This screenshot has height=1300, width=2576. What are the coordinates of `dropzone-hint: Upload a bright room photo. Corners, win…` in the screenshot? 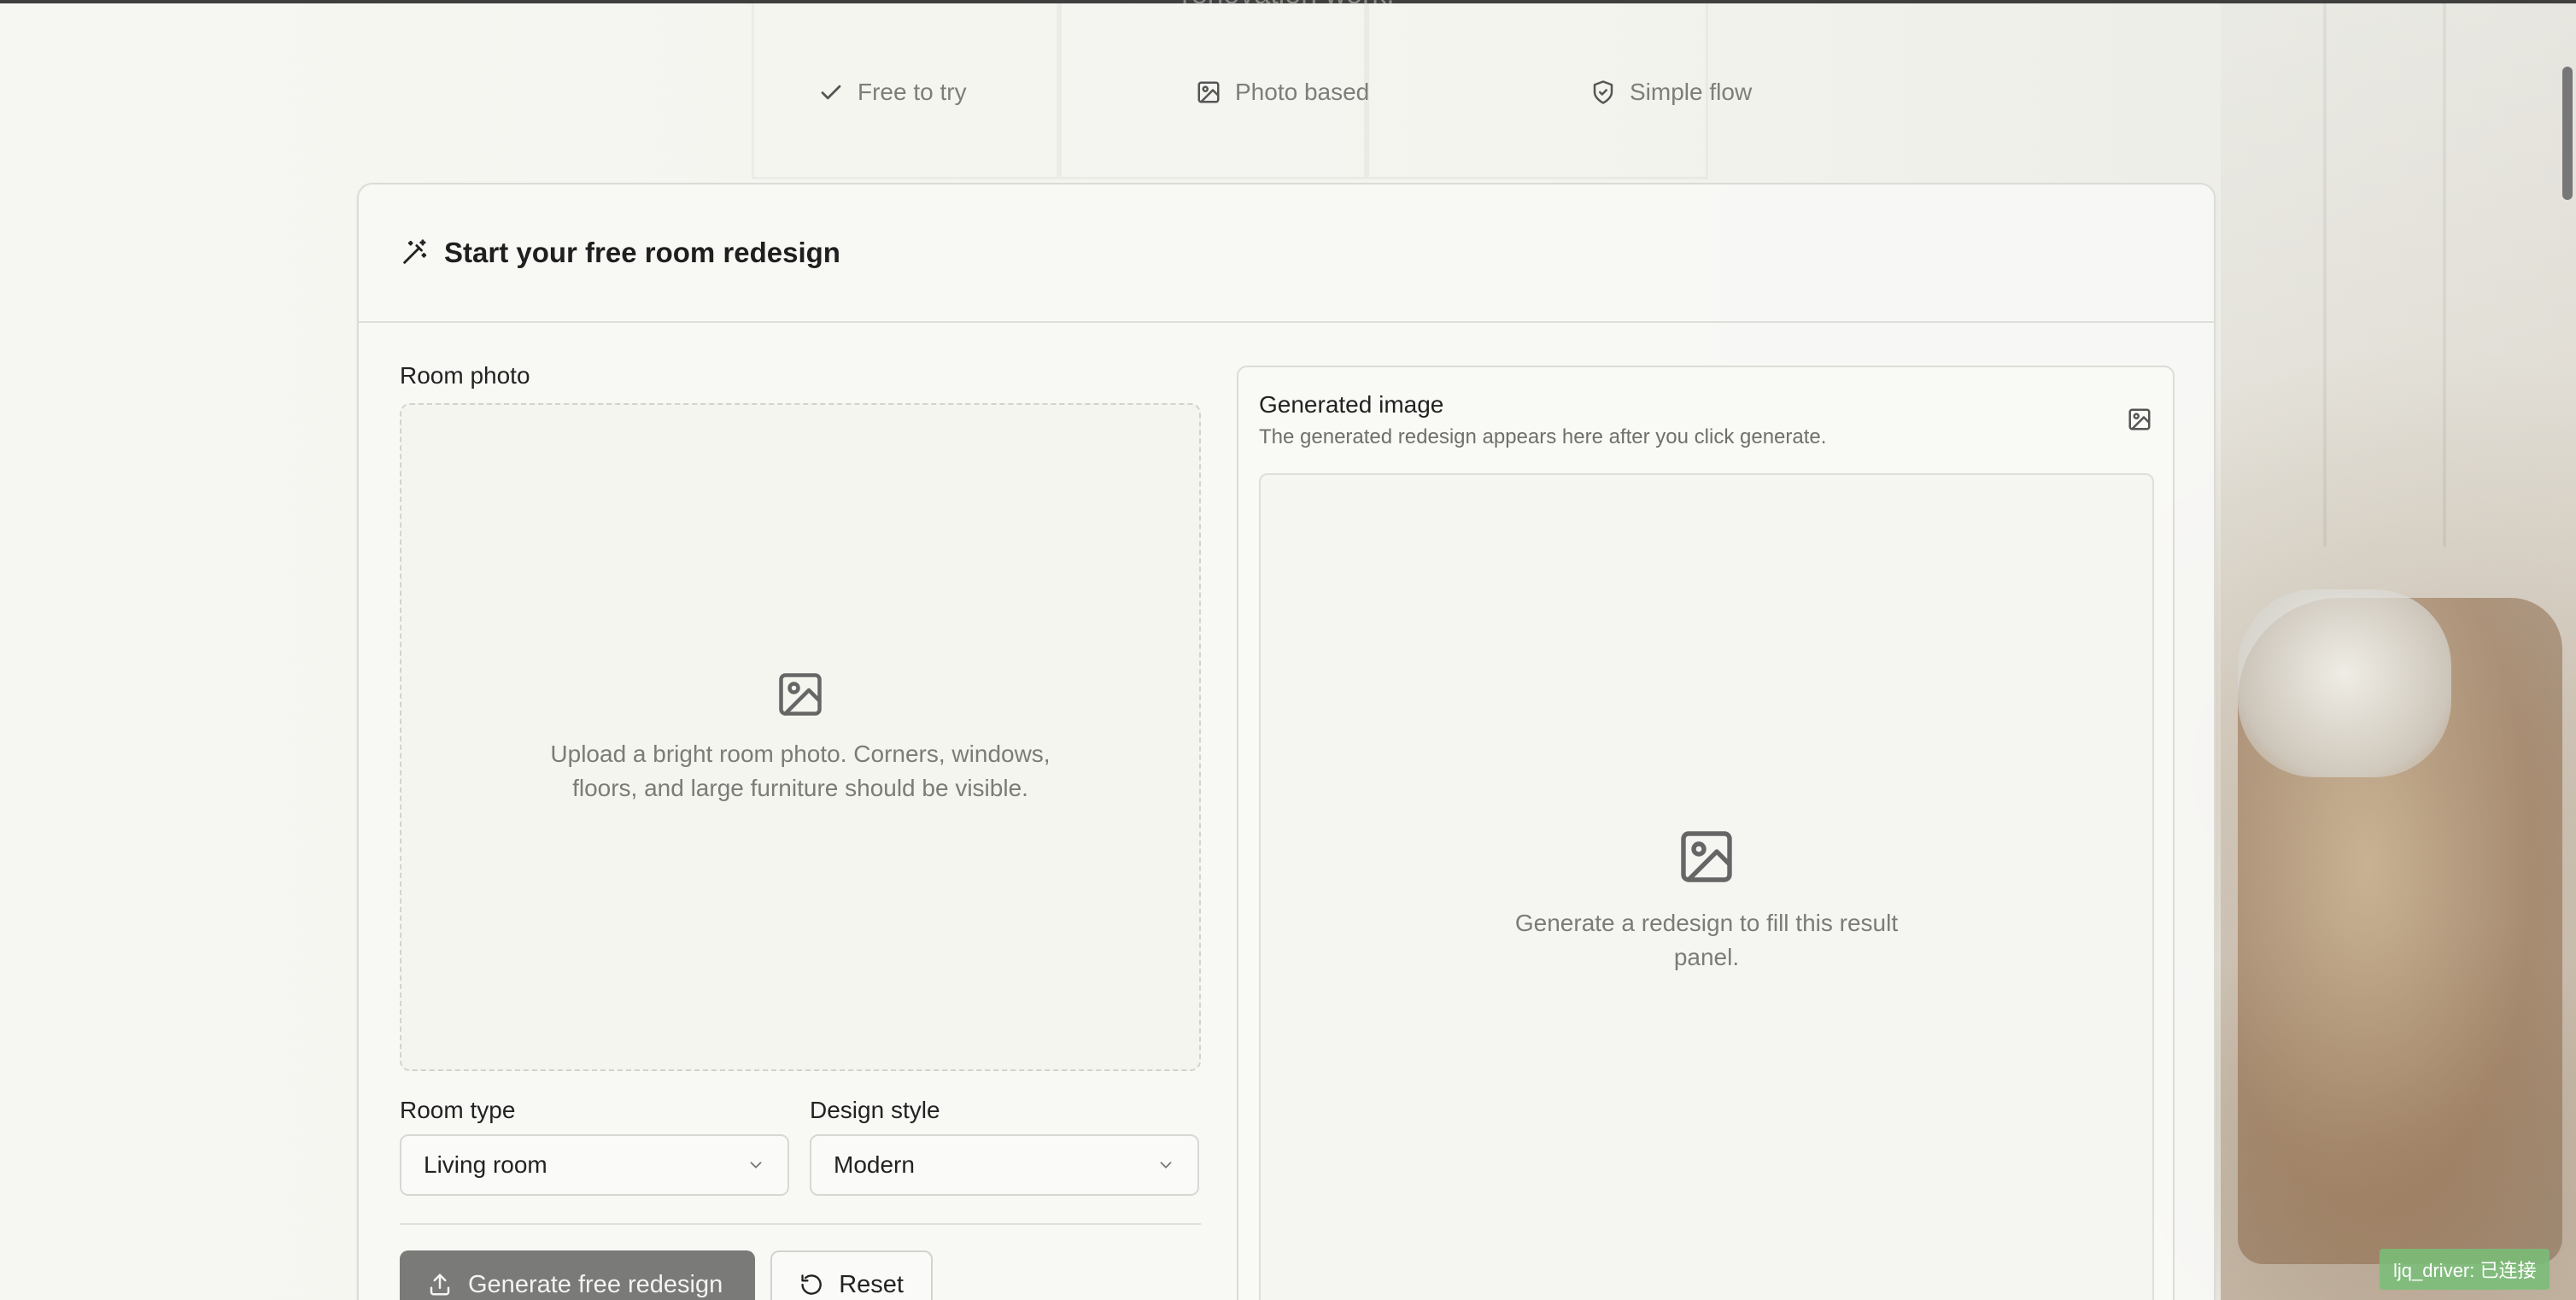 It's located at (800, 771).